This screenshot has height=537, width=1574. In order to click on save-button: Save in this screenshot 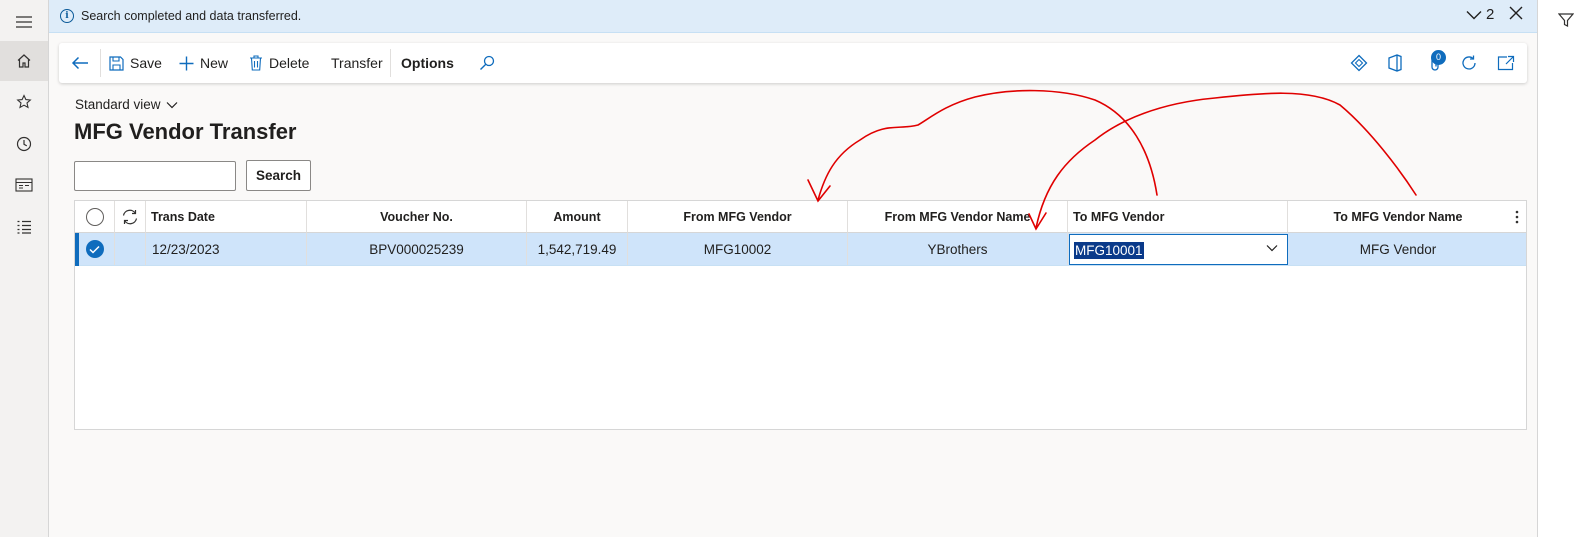, I will do `click(135, 63)`.